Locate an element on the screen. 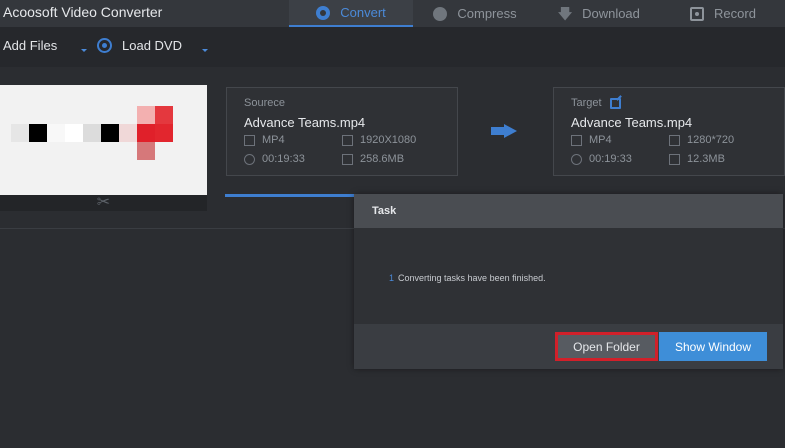 Image resolution: width=785 pixels, height=448 pixels. dvd-icon is located at coordinates (104, 45).